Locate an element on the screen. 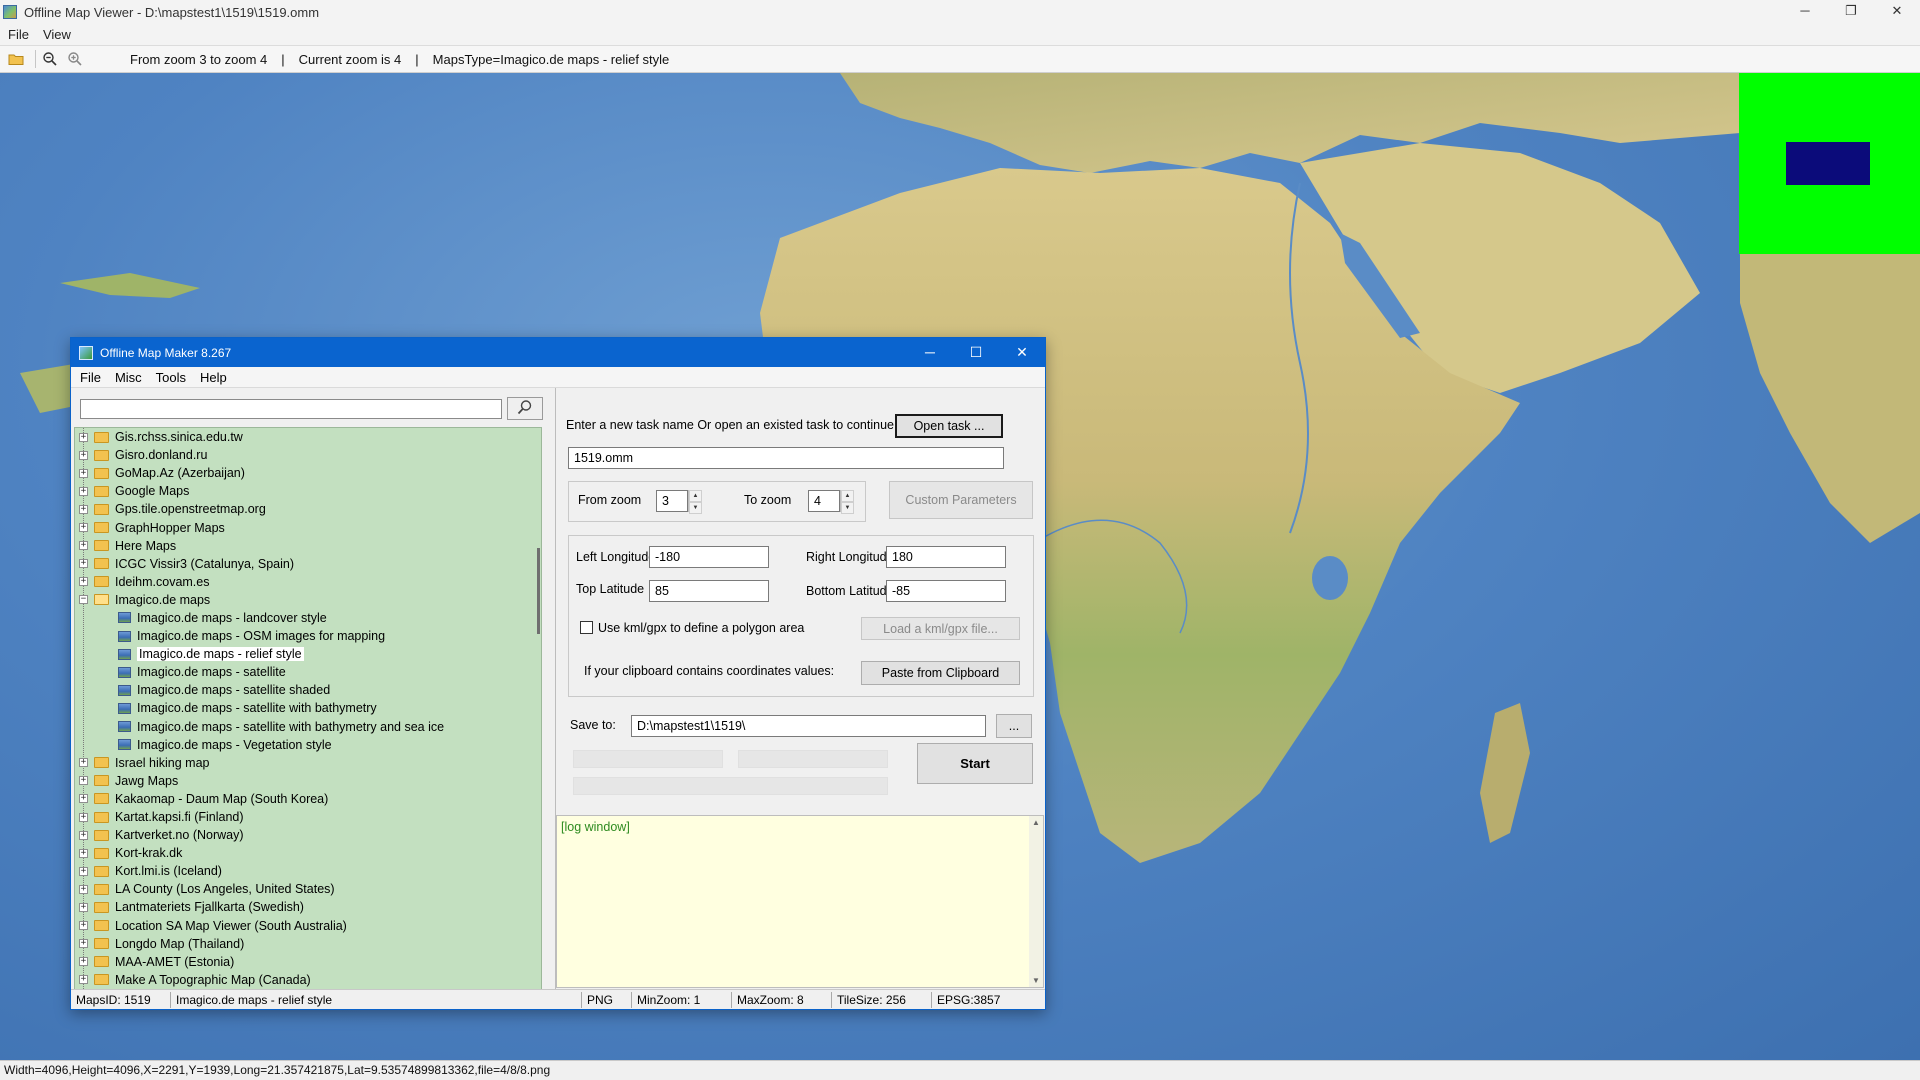 This screenshot has width=1920, height=1080. collapse-icon: − is located at coordinates (83, 600).